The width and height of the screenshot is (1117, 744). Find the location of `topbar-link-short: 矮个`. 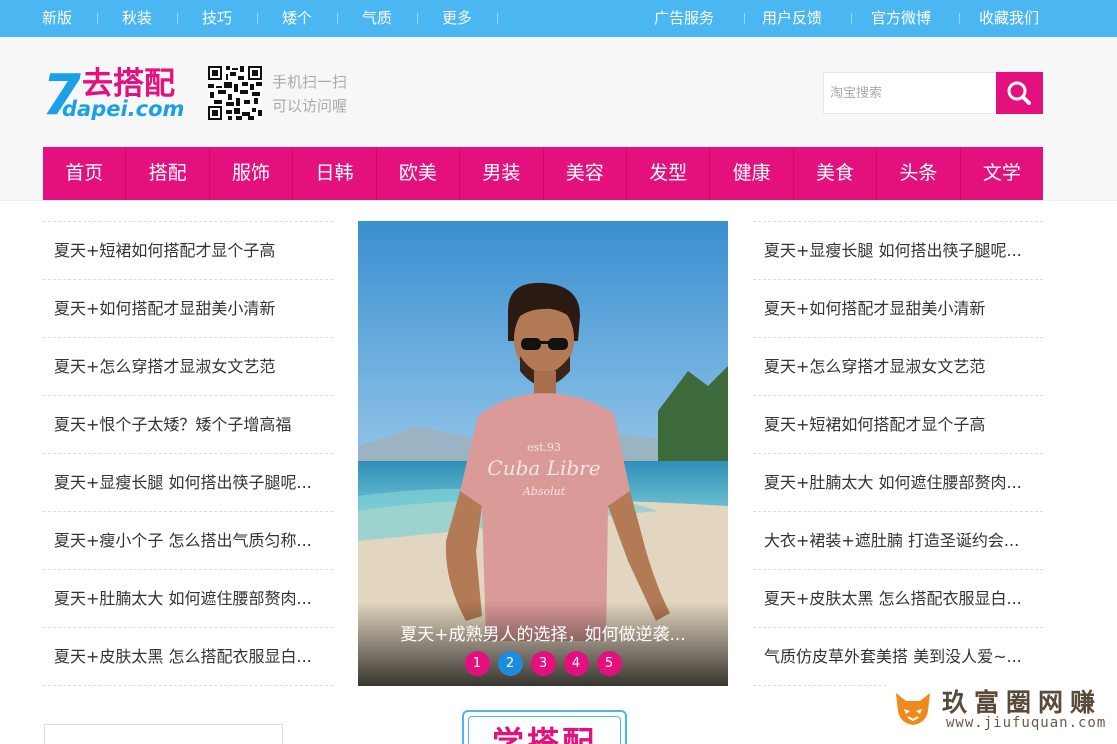

topbar-link-short: 矮个 is located at coordinates (297, 18).